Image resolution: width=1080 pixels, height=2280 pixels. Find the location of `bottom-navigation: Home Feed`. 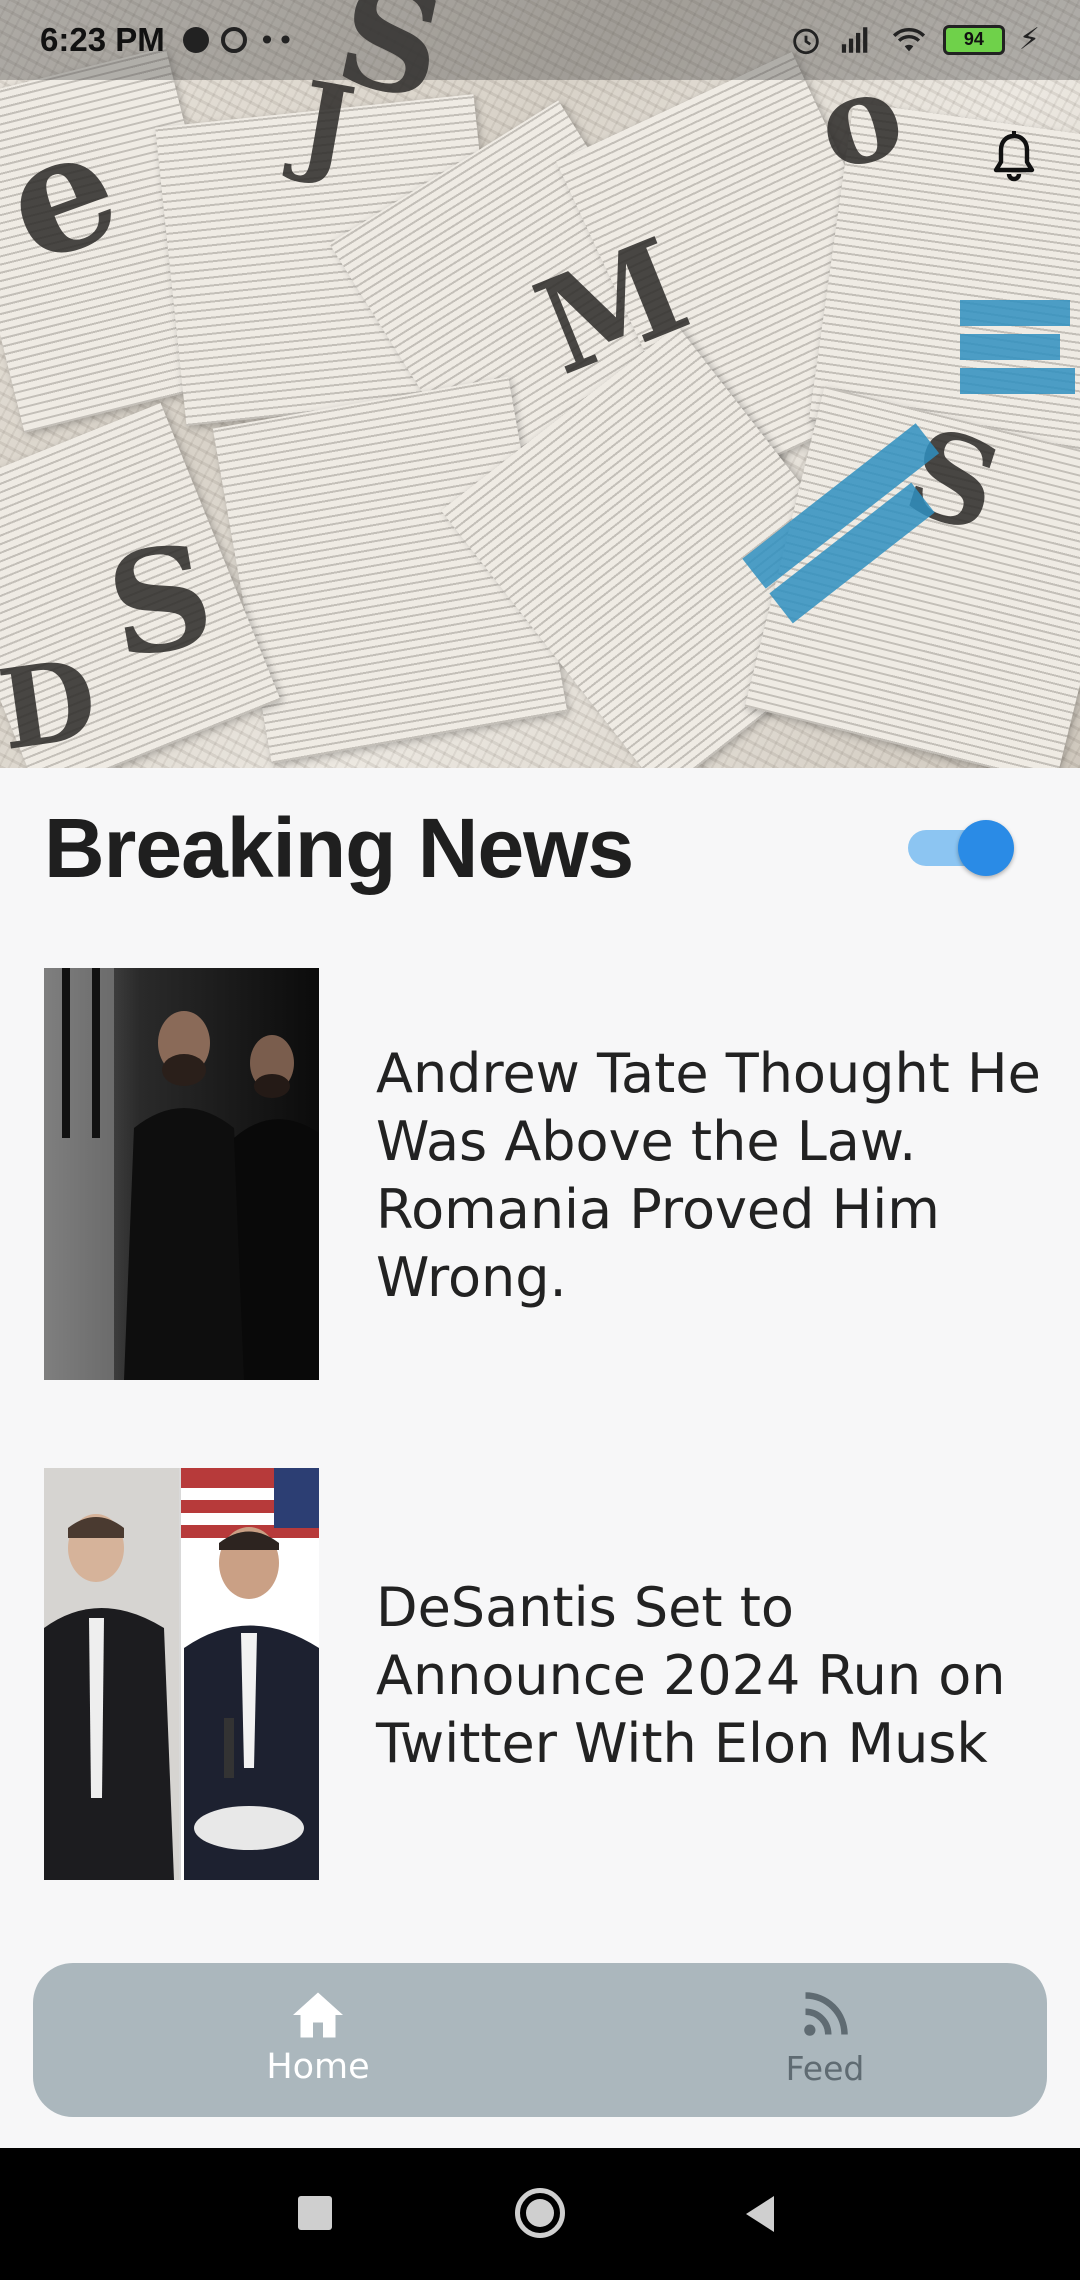

bottom-navigation: Home Feed is located at coordinates (540, 2040).